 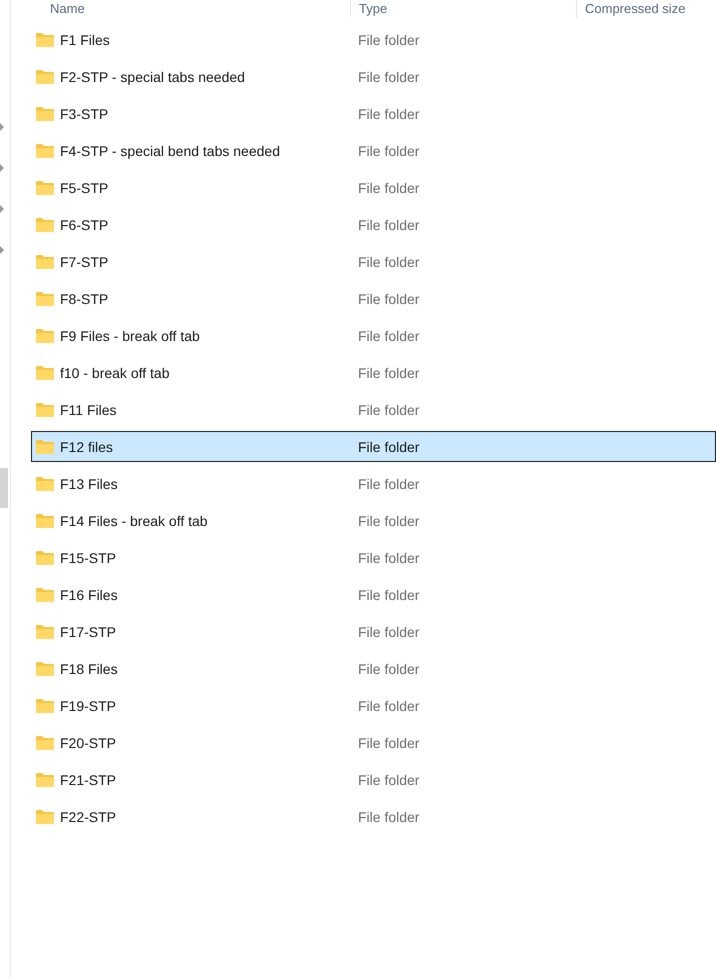 I want to click on column-header: Name, so click(x=190, y=8).